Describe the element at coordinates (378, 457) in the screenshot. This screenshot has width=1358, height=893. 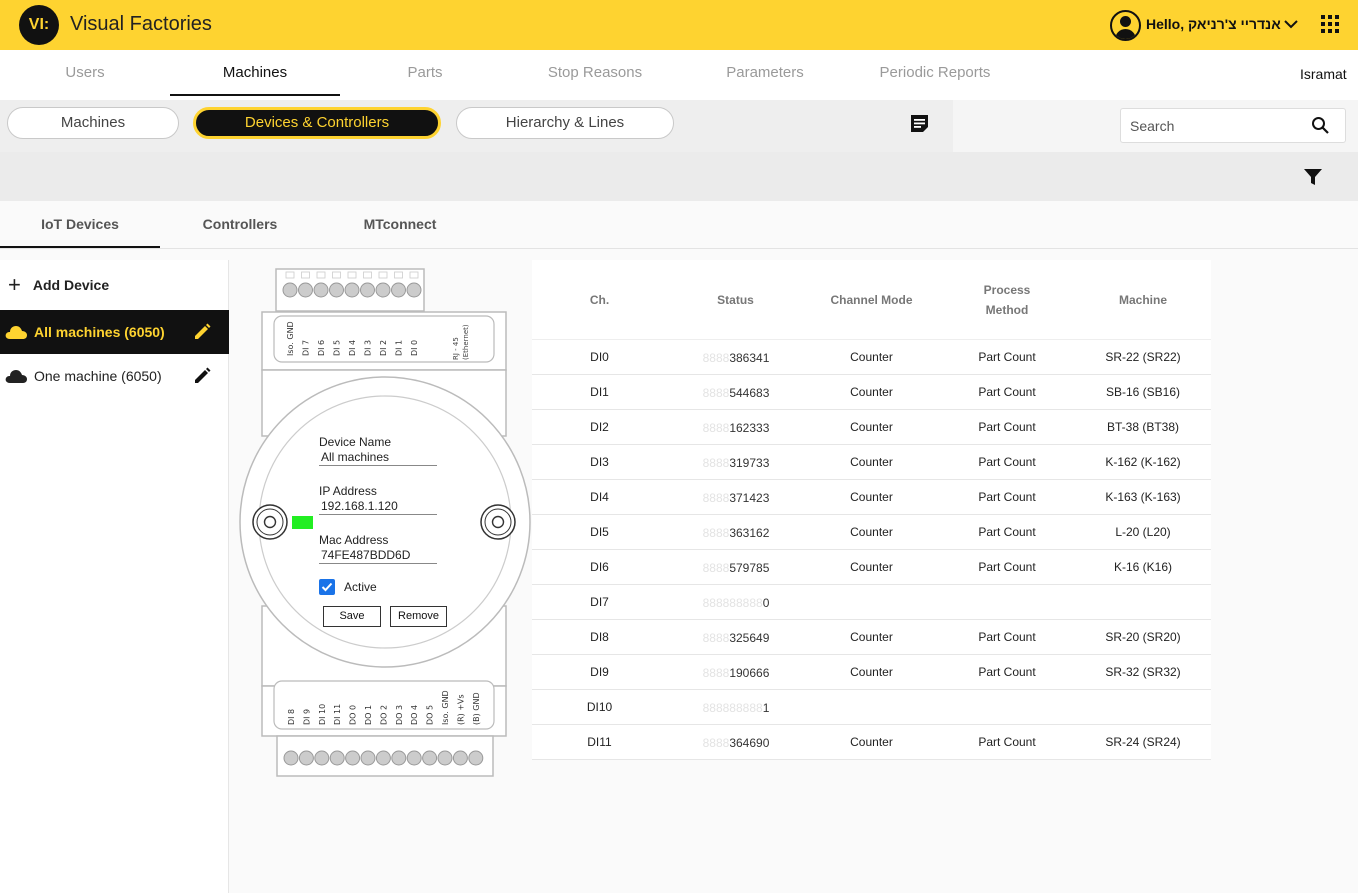
I see `device-name-input` at that location.